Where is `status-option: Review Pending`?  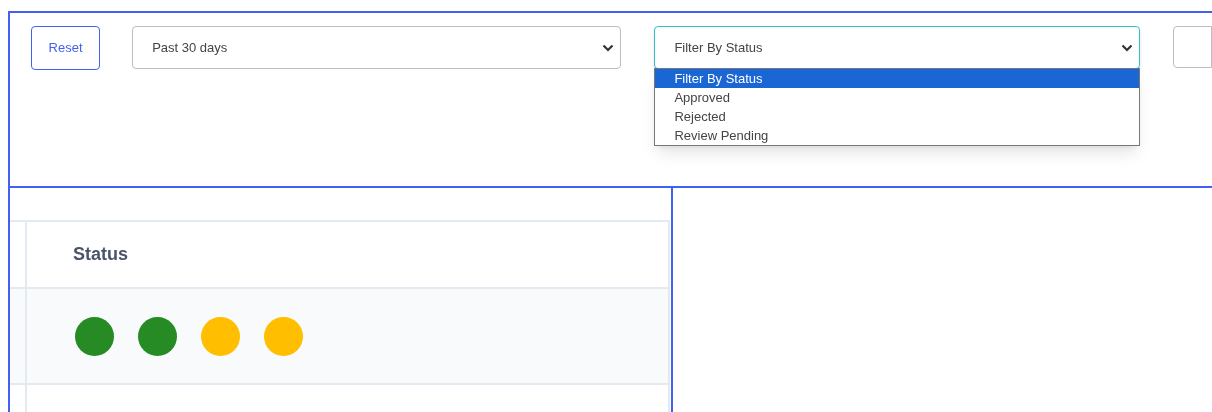 status-option: Review Pending is located at coordinates (897, 135).